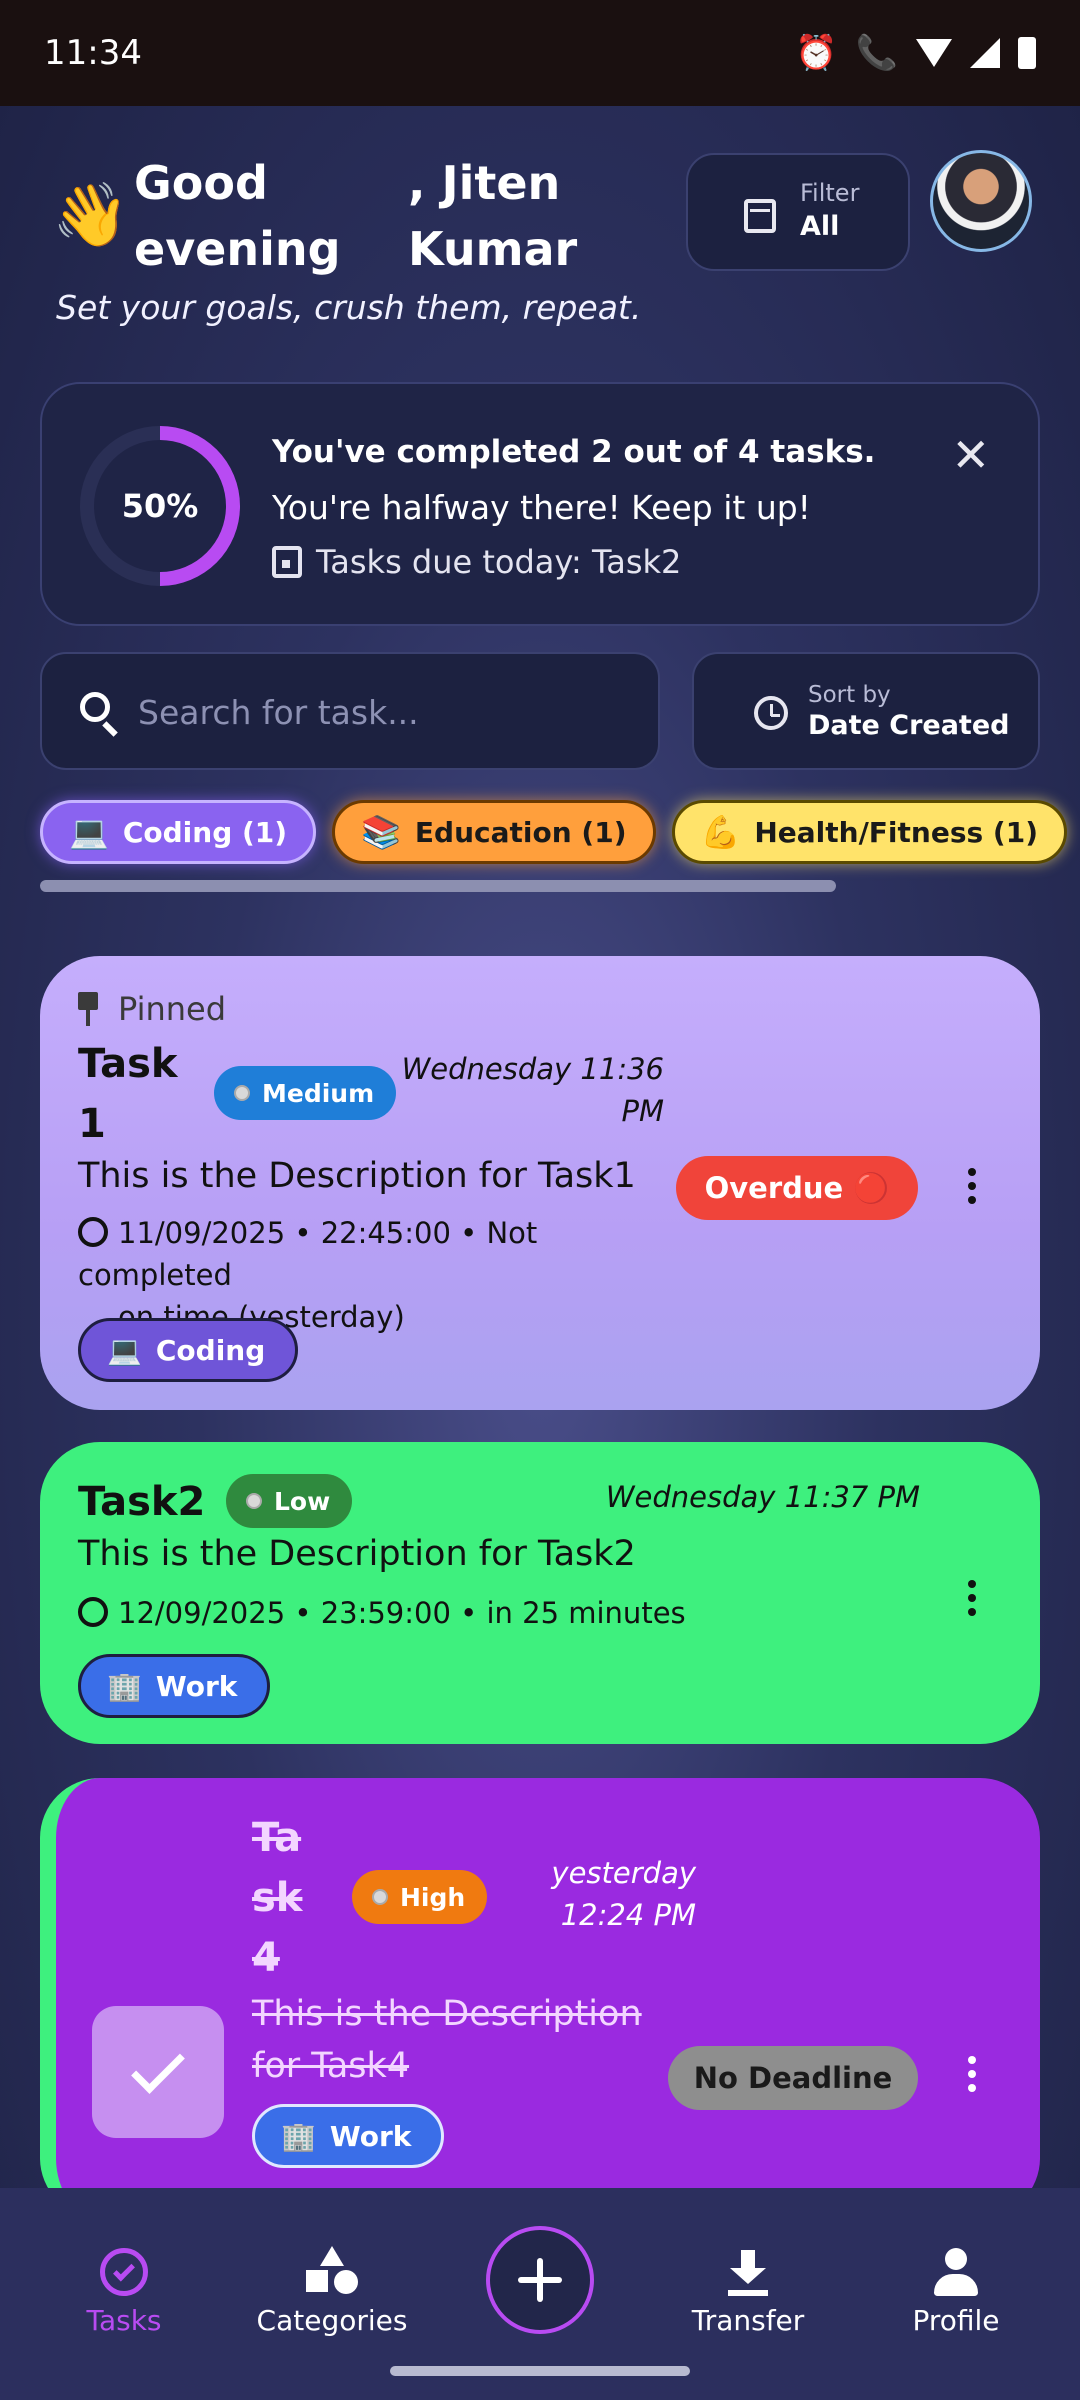  What do you see at coordinates (797, 1188) in the screenshot?
I see `overdue-badge: Overdue 🔴` at bounding box center [797, 1188].